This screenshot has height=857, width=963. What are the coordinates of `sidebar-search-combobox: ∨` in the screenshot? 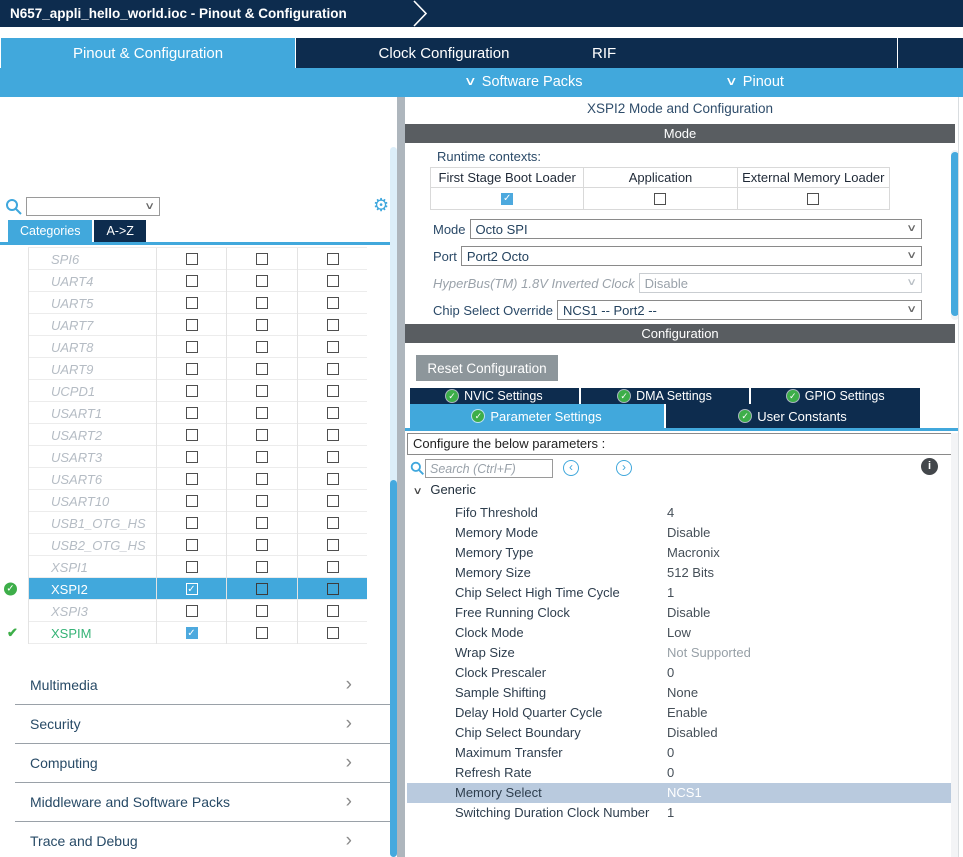 It's located at (93, 206).